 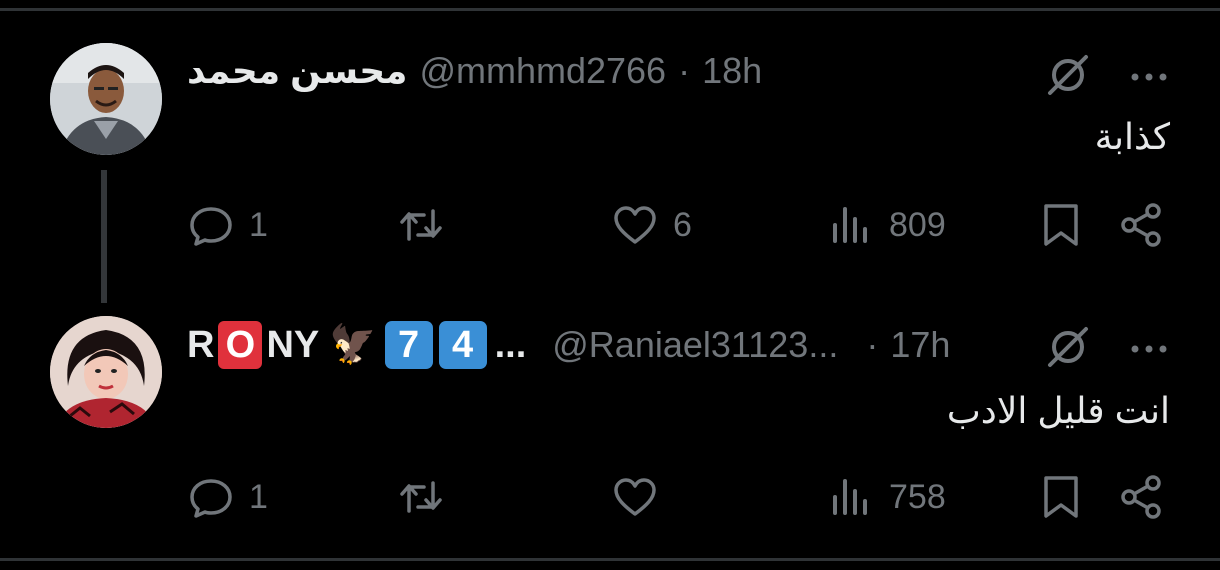 I want to click on timestamp: 17h, so click(x=920, y=345).